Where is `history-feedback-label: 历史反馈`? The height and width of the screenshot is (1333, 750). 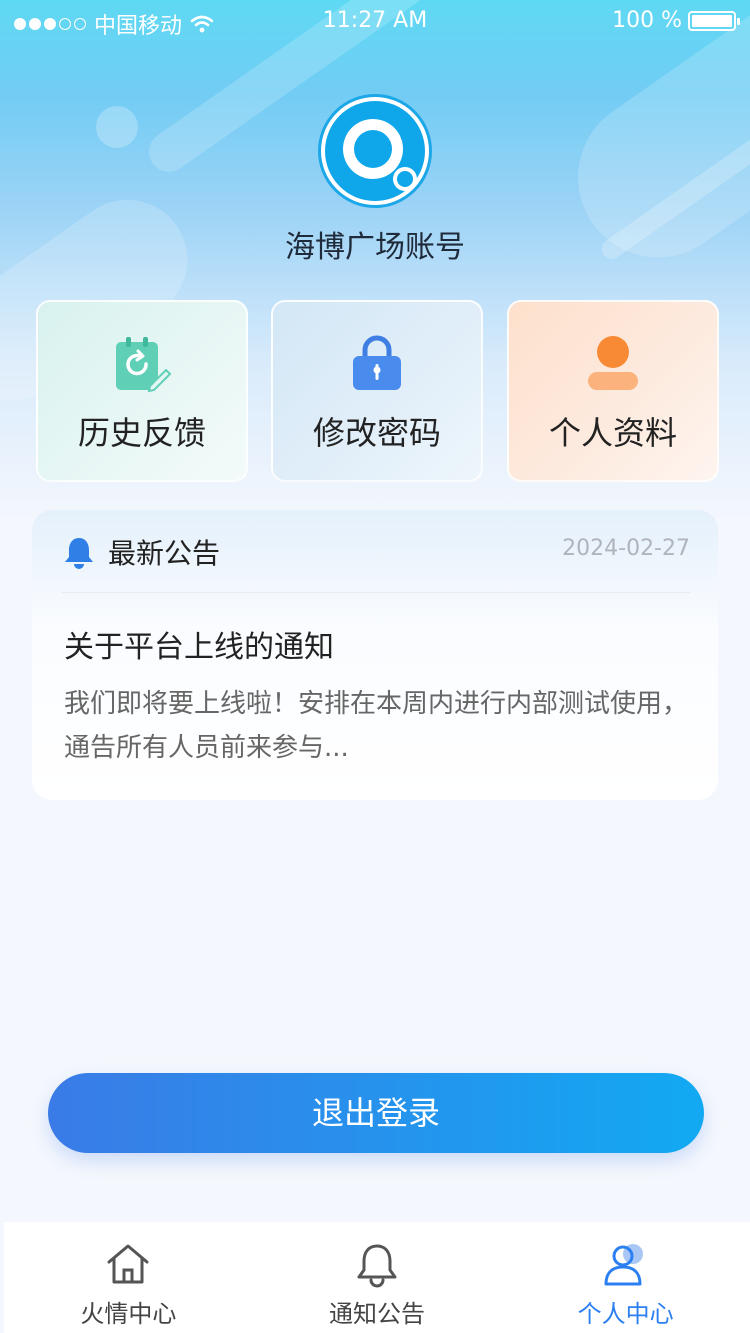
history-feedback-label: 历史反馈 is located at coordinates (141, 433).